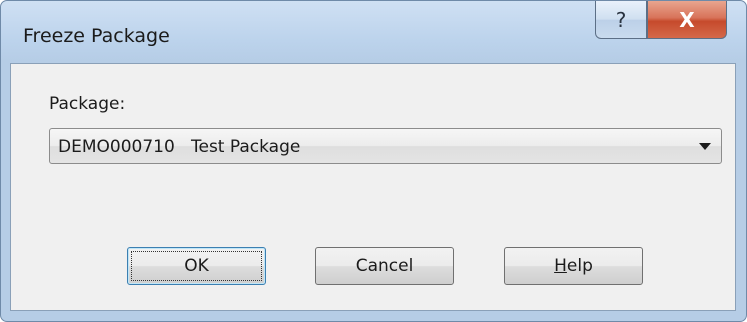  What do you see at coordinates (687, 20) in the screenshot?
I see `close-icon: X` at bounding box center [687, 20].